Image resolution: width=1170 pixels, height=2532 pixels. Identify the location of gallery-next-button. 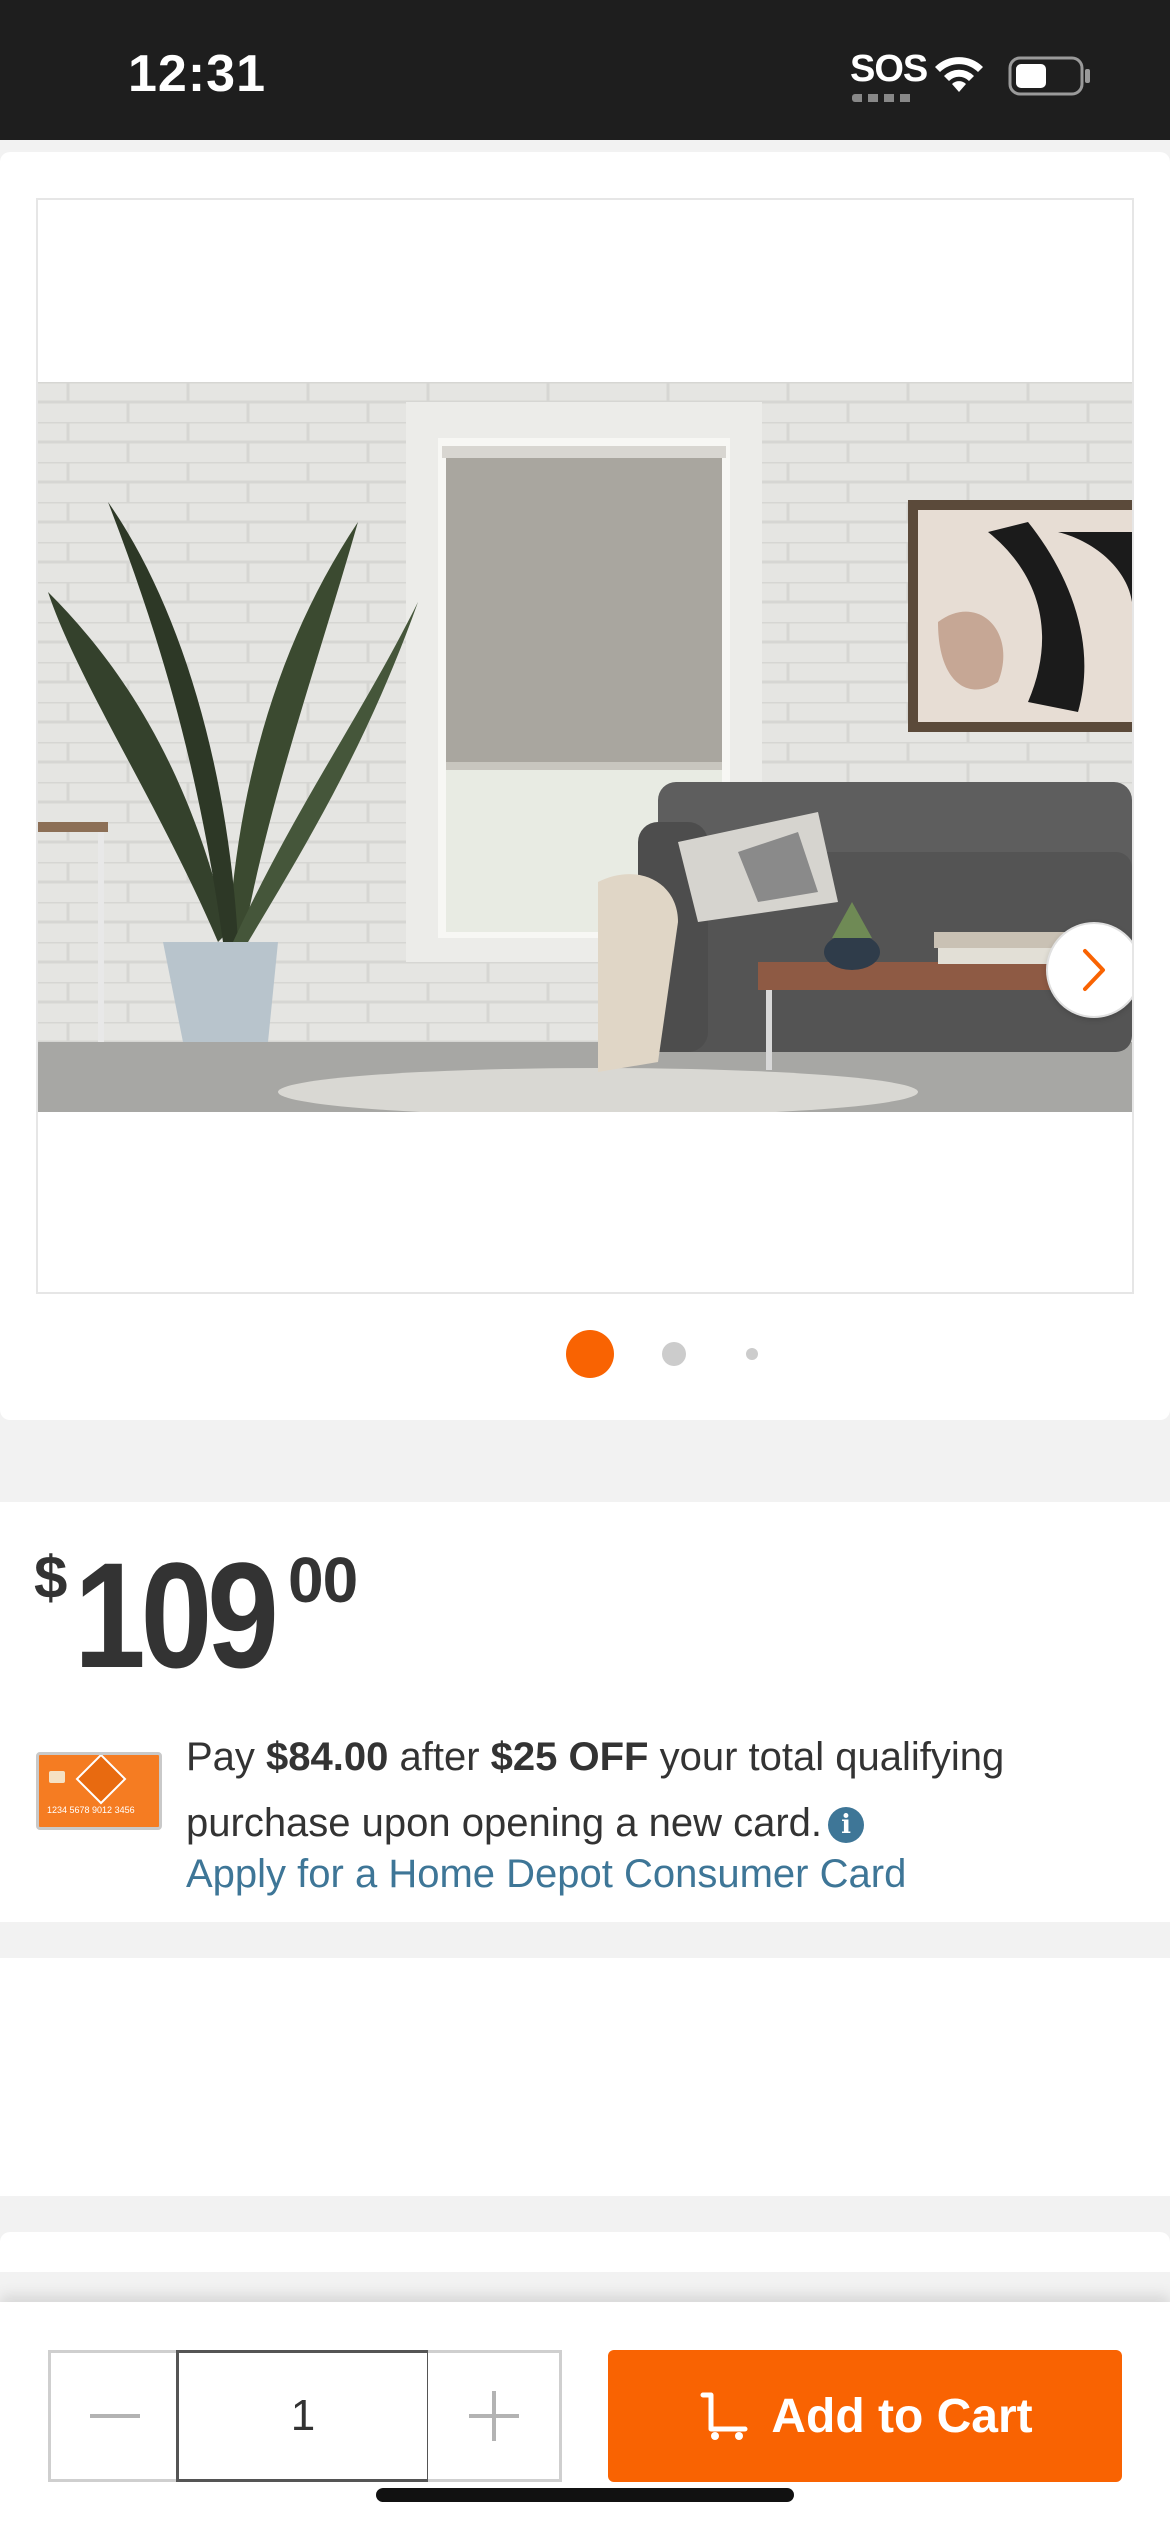
(1089, 970).